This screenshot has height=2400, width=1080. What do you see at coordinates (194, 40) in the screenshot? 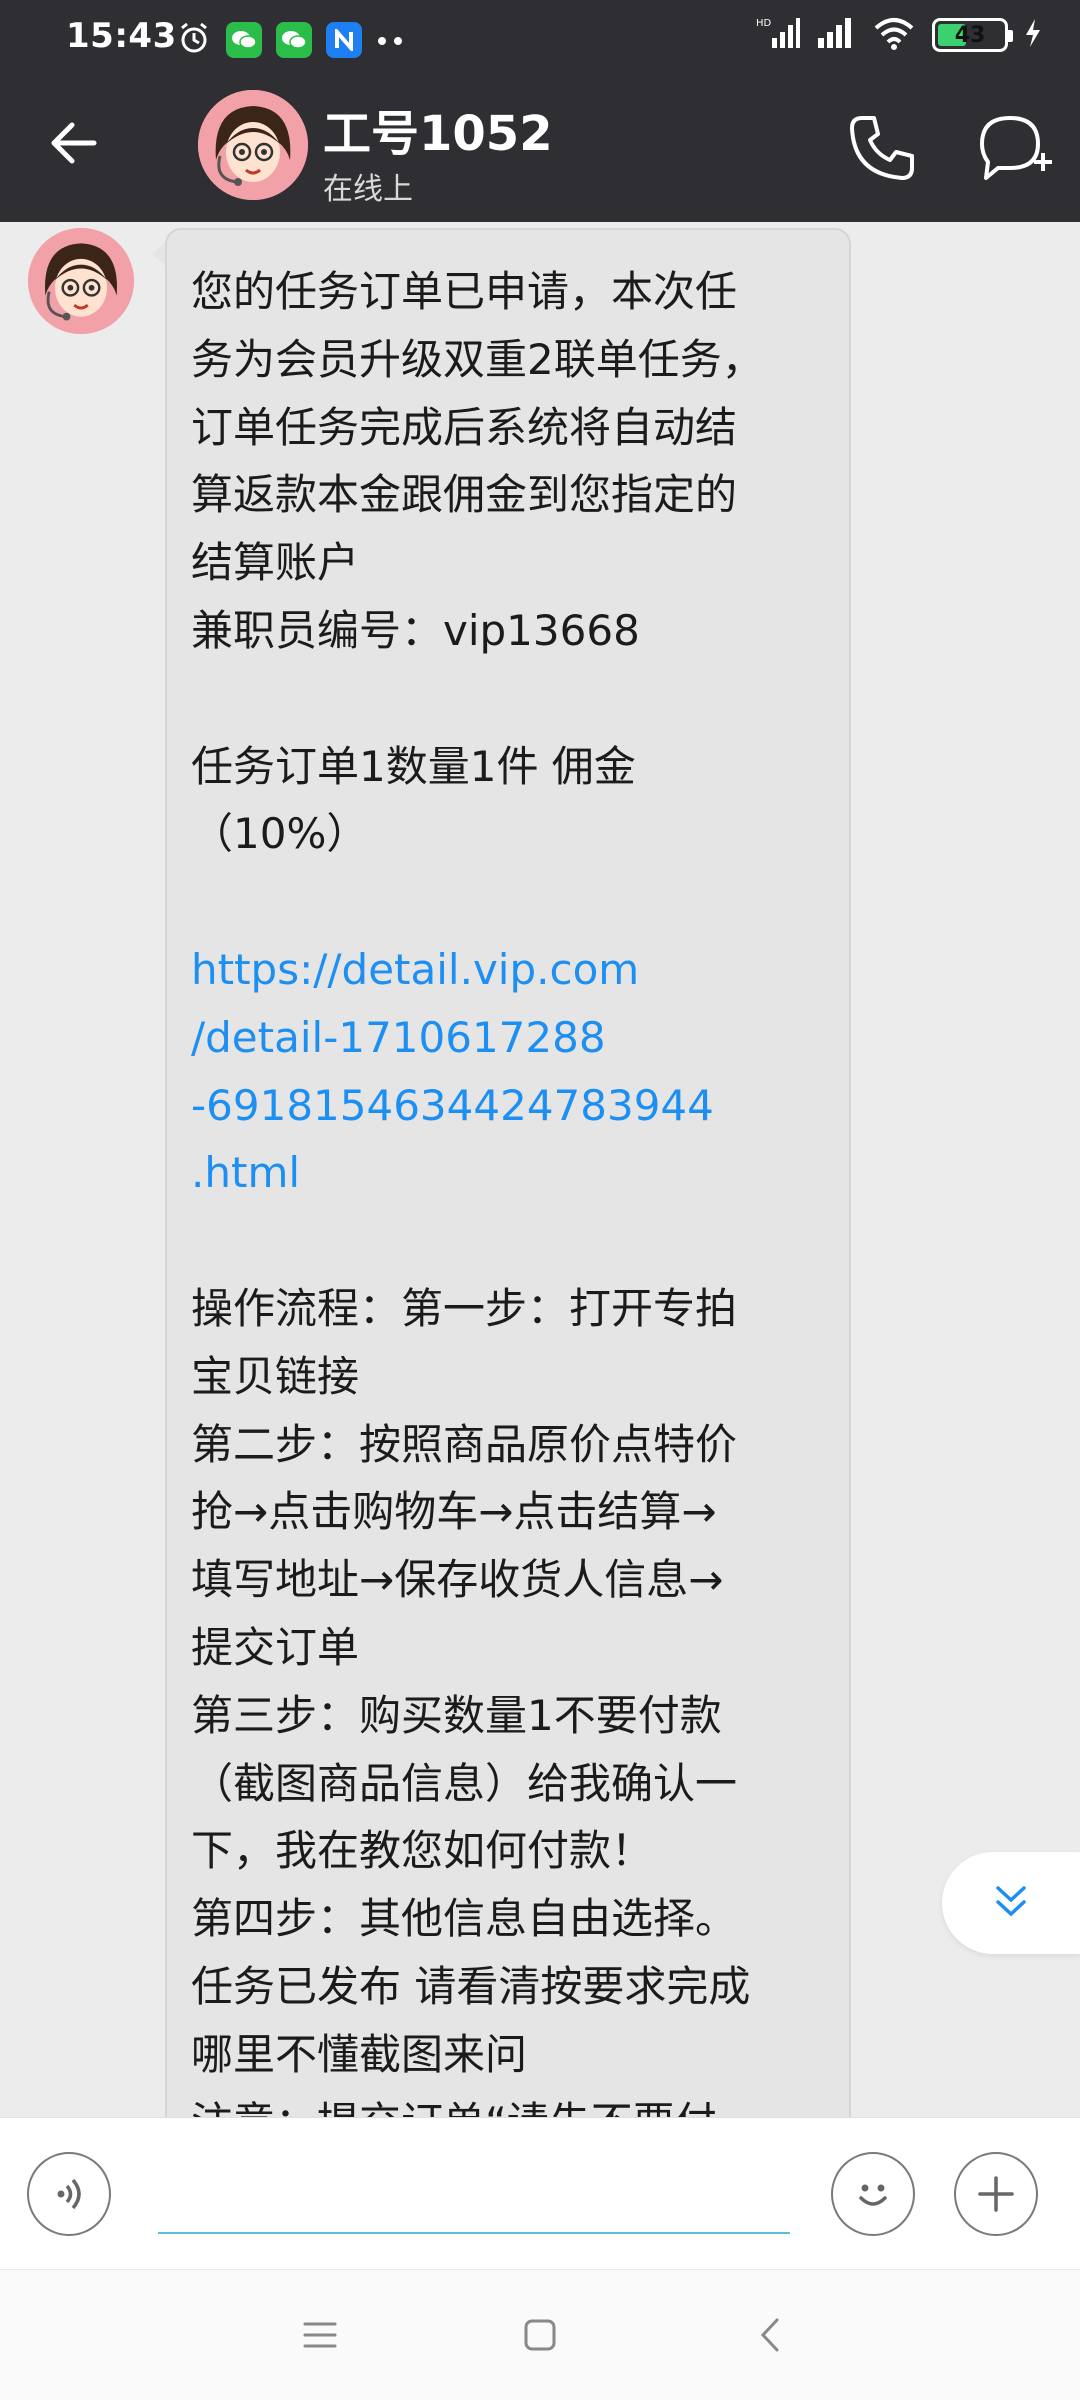
I see `alarm-icon` at bounding box center [194, 40].